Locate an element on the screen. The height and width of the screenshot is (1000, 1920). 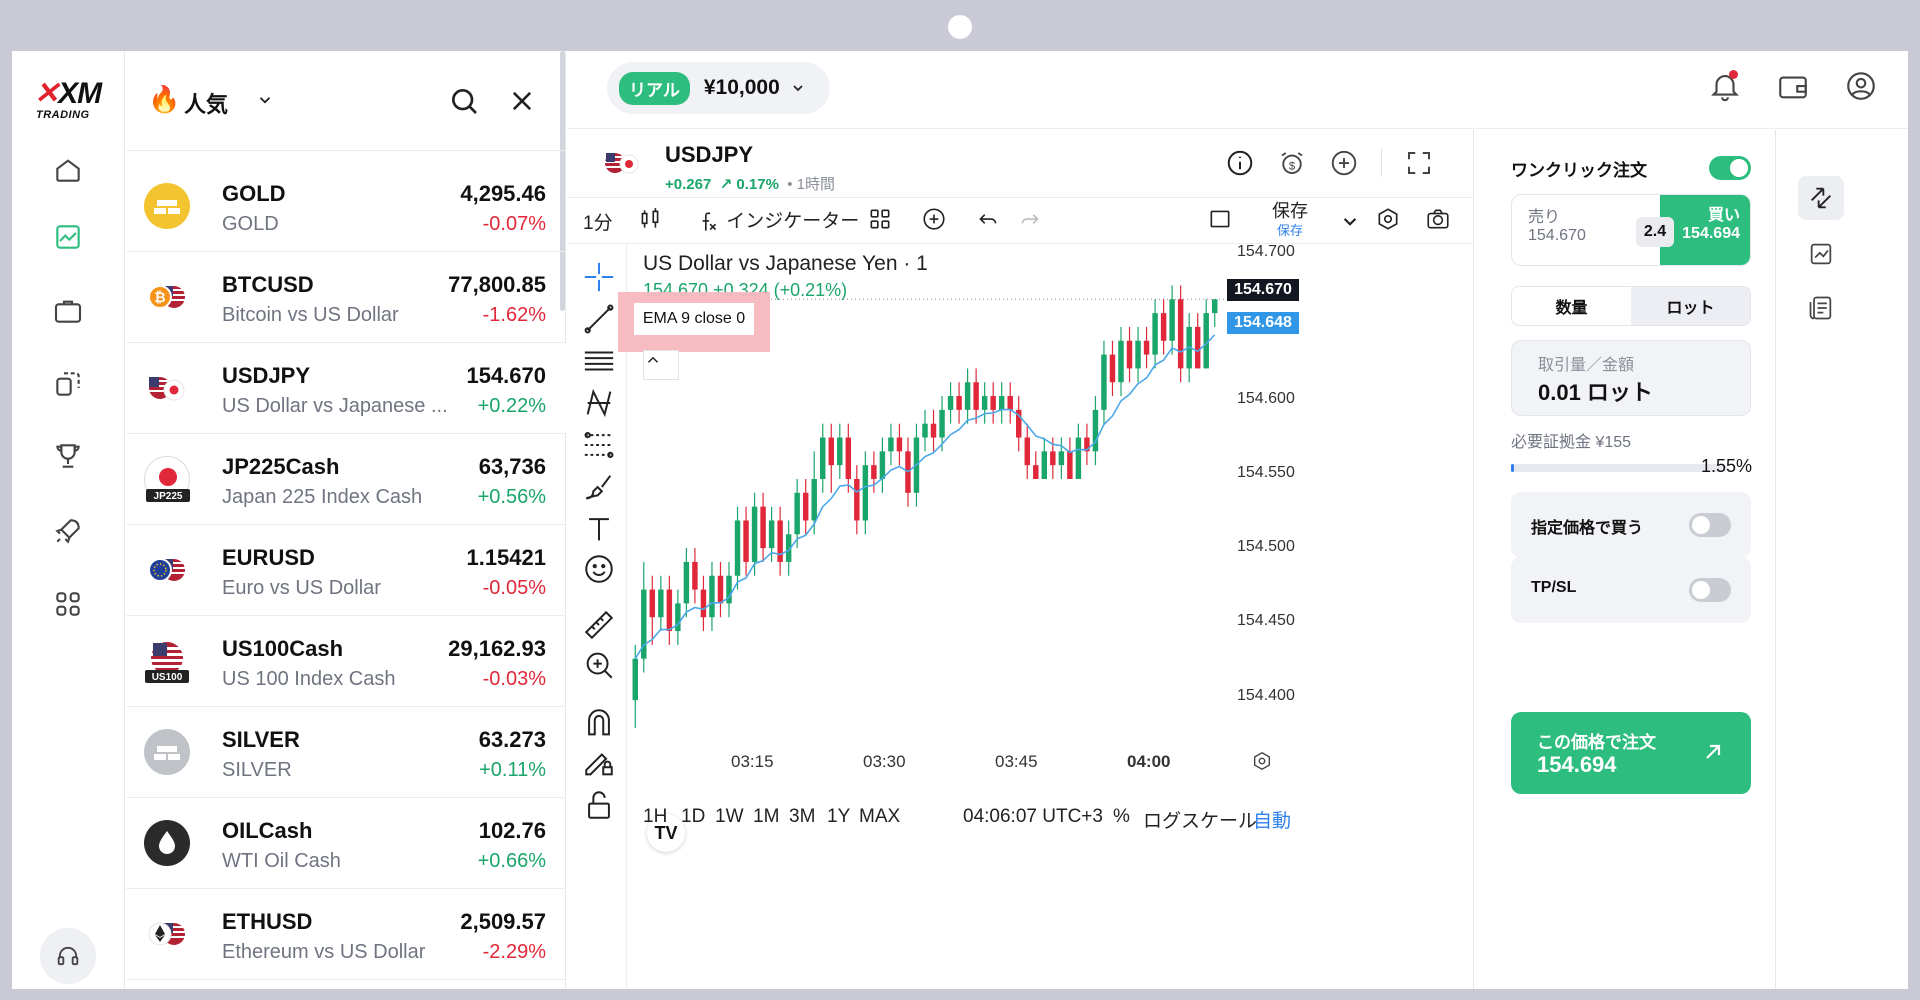
range-max: MAX is located at coordinates (879, 817).